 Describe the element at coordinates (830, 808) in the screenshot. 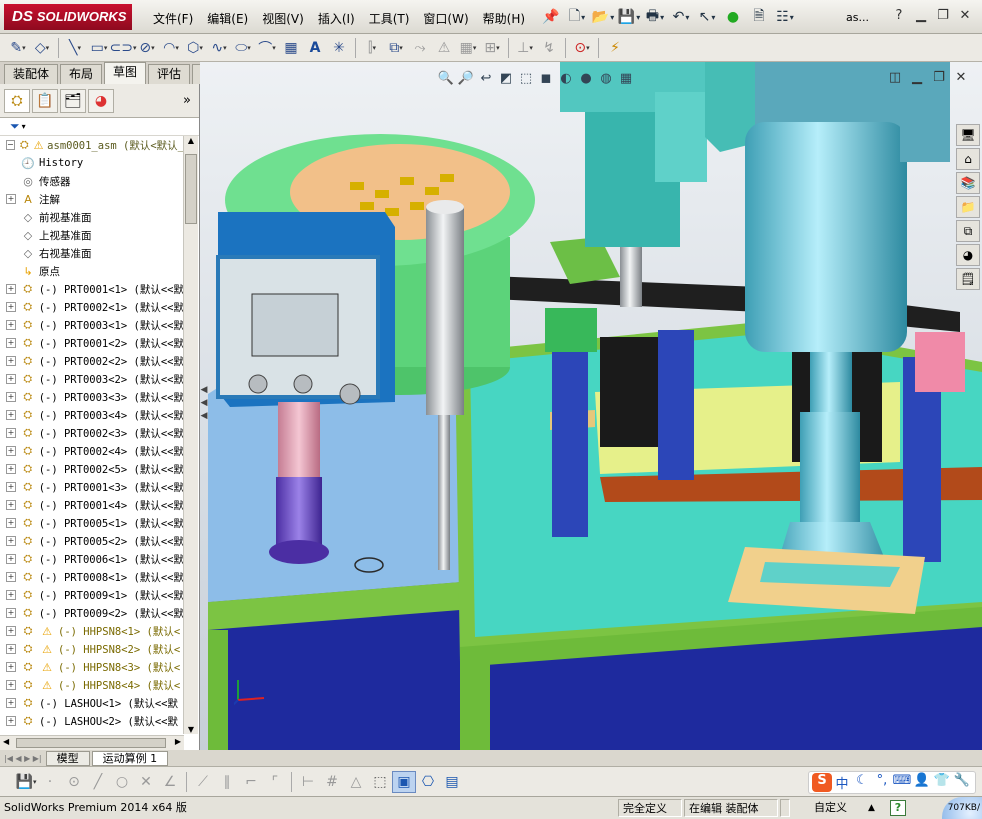

I see `status-units: 自定义` at that location.